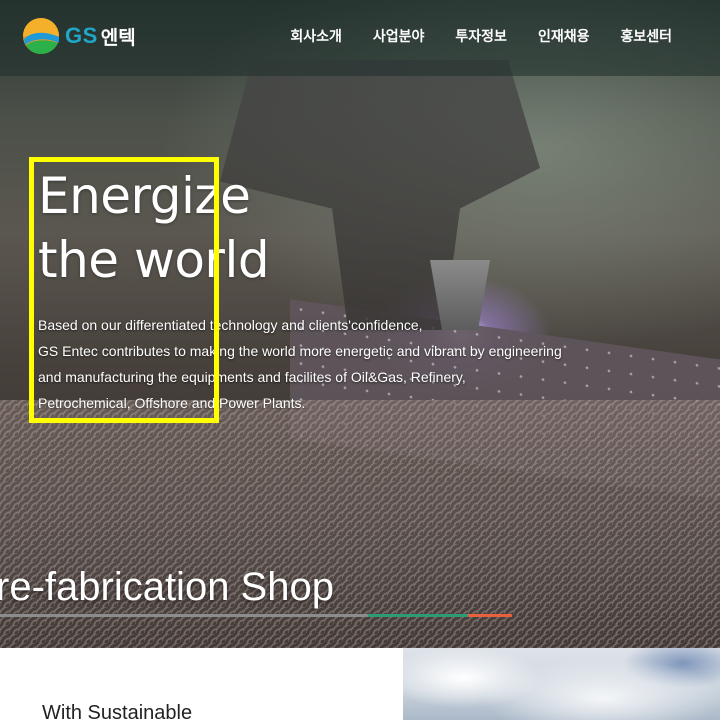  What do you see at coordinates (81, 35) in the screenshot?
I see `logo-brand-text: GS` at bounding box center [81, 35].